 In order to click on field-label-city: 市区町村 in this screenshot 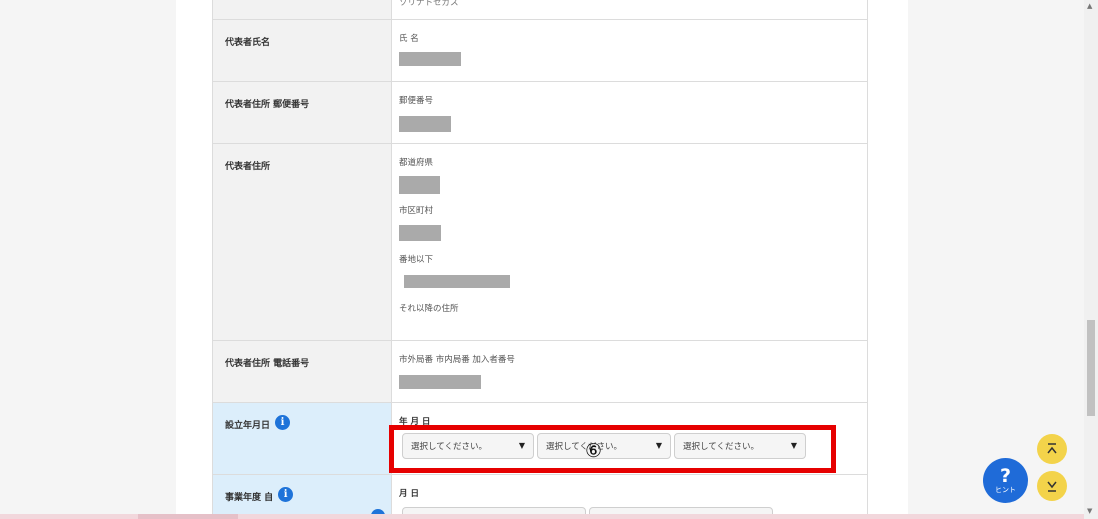, I will do `click(416, 211)`.